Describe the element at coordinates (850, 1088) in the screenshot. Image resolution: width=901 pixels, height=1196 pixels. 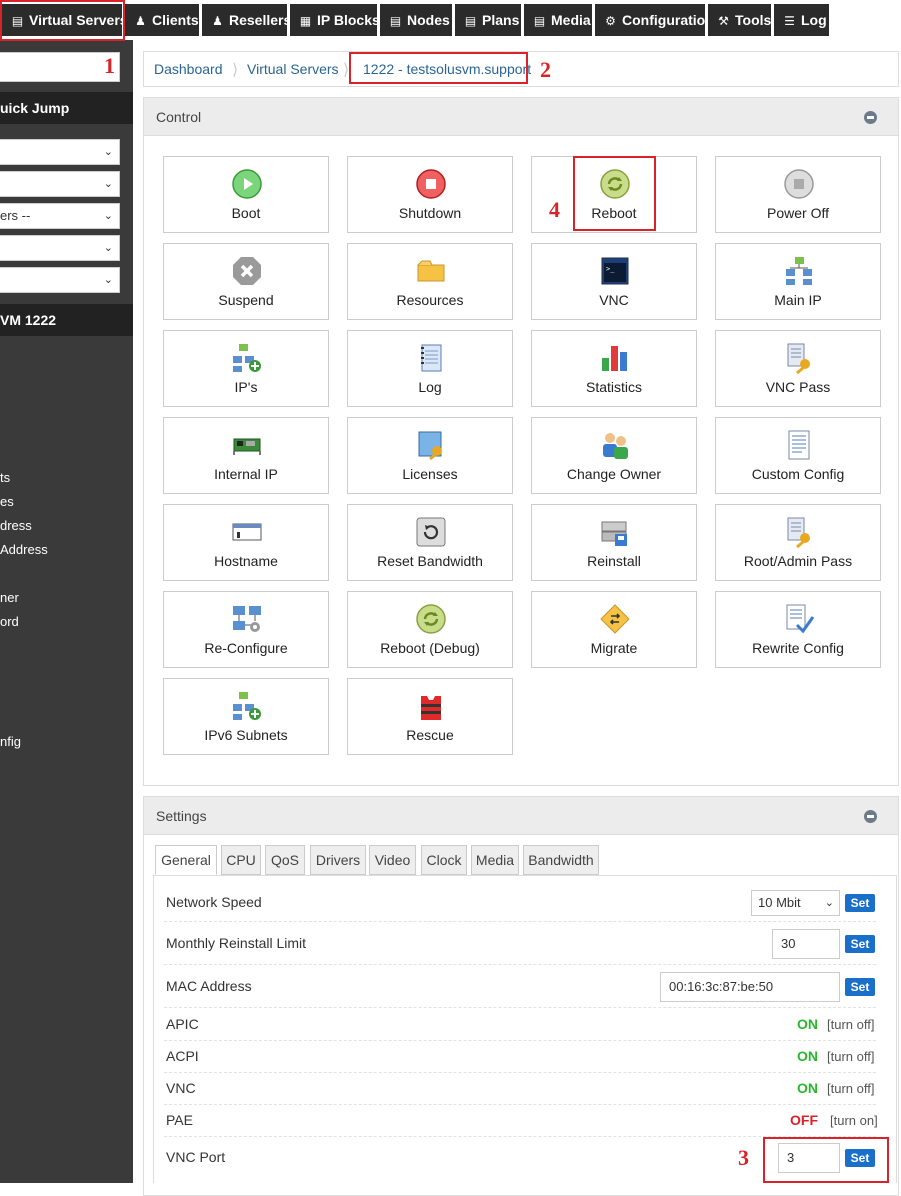
I see `vnc-toggle-link: [turn off]` at that location.